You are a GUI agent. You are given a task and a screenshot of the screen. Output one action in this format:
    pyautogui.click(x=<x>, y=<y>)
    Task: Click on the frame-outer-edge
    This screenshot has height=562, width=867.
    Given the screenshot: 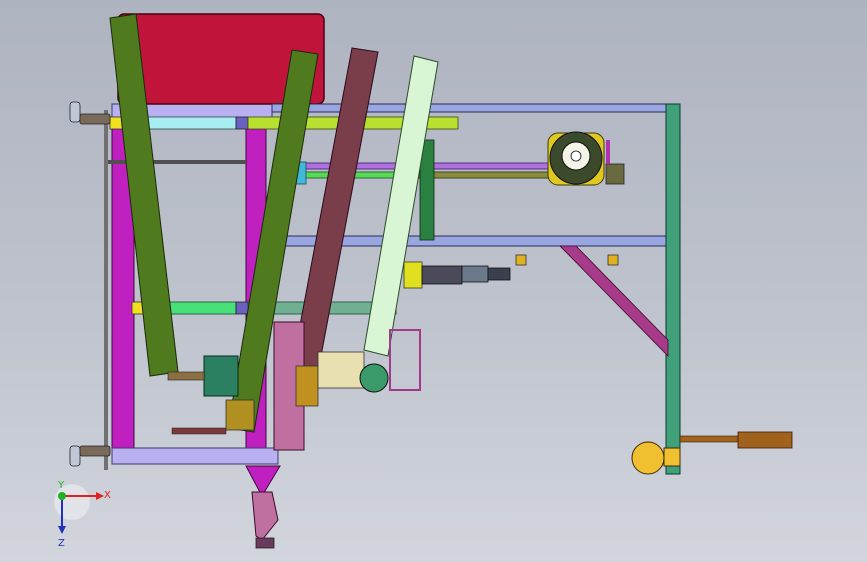 What is the action you would take?
    pyautogui.click(x=106, y=290)
    